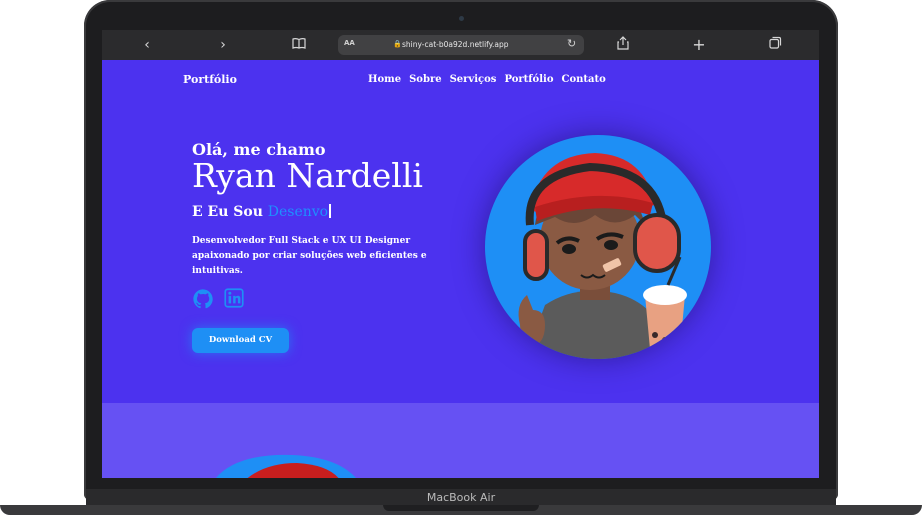 The image size is (922, 530). Describe the element at coordinates (203, 299) in the screenshot. I see `github-icon` at that location.